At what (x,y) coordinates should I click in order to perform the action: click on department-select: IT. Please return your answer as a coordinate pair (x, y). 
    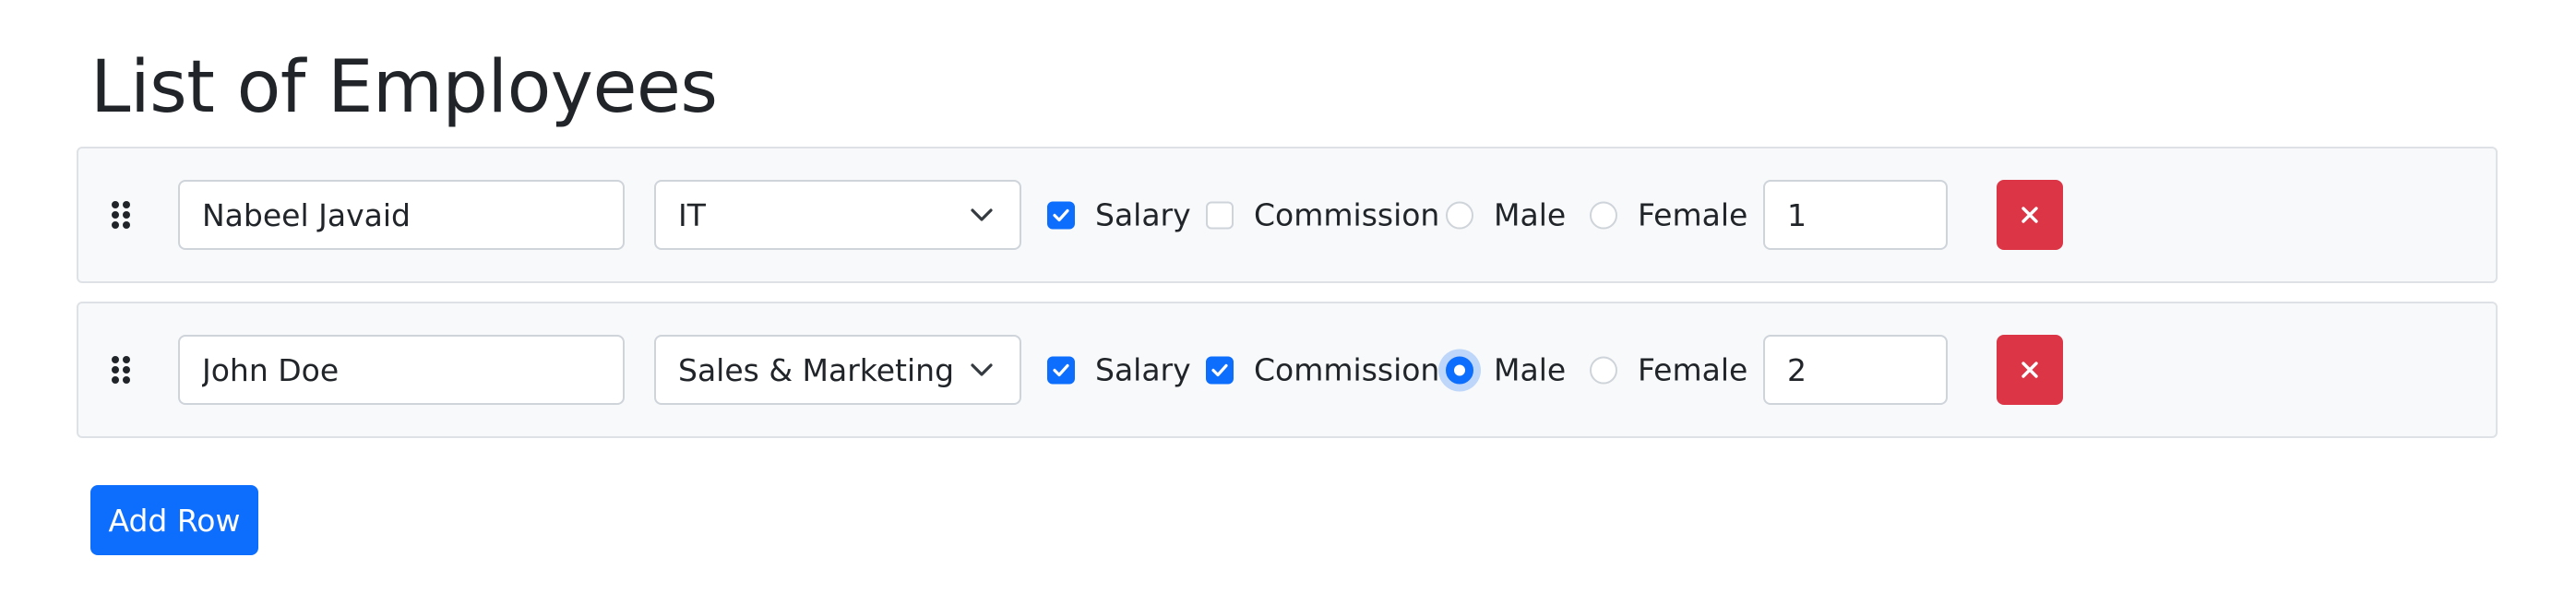
    Looking at the image, I should click on (837, 215).